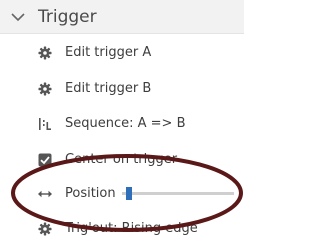 The image size is (320, 247). Describe the element at coordinates (45, 124) in the screenshot. I see `sequence-icon` at that location.